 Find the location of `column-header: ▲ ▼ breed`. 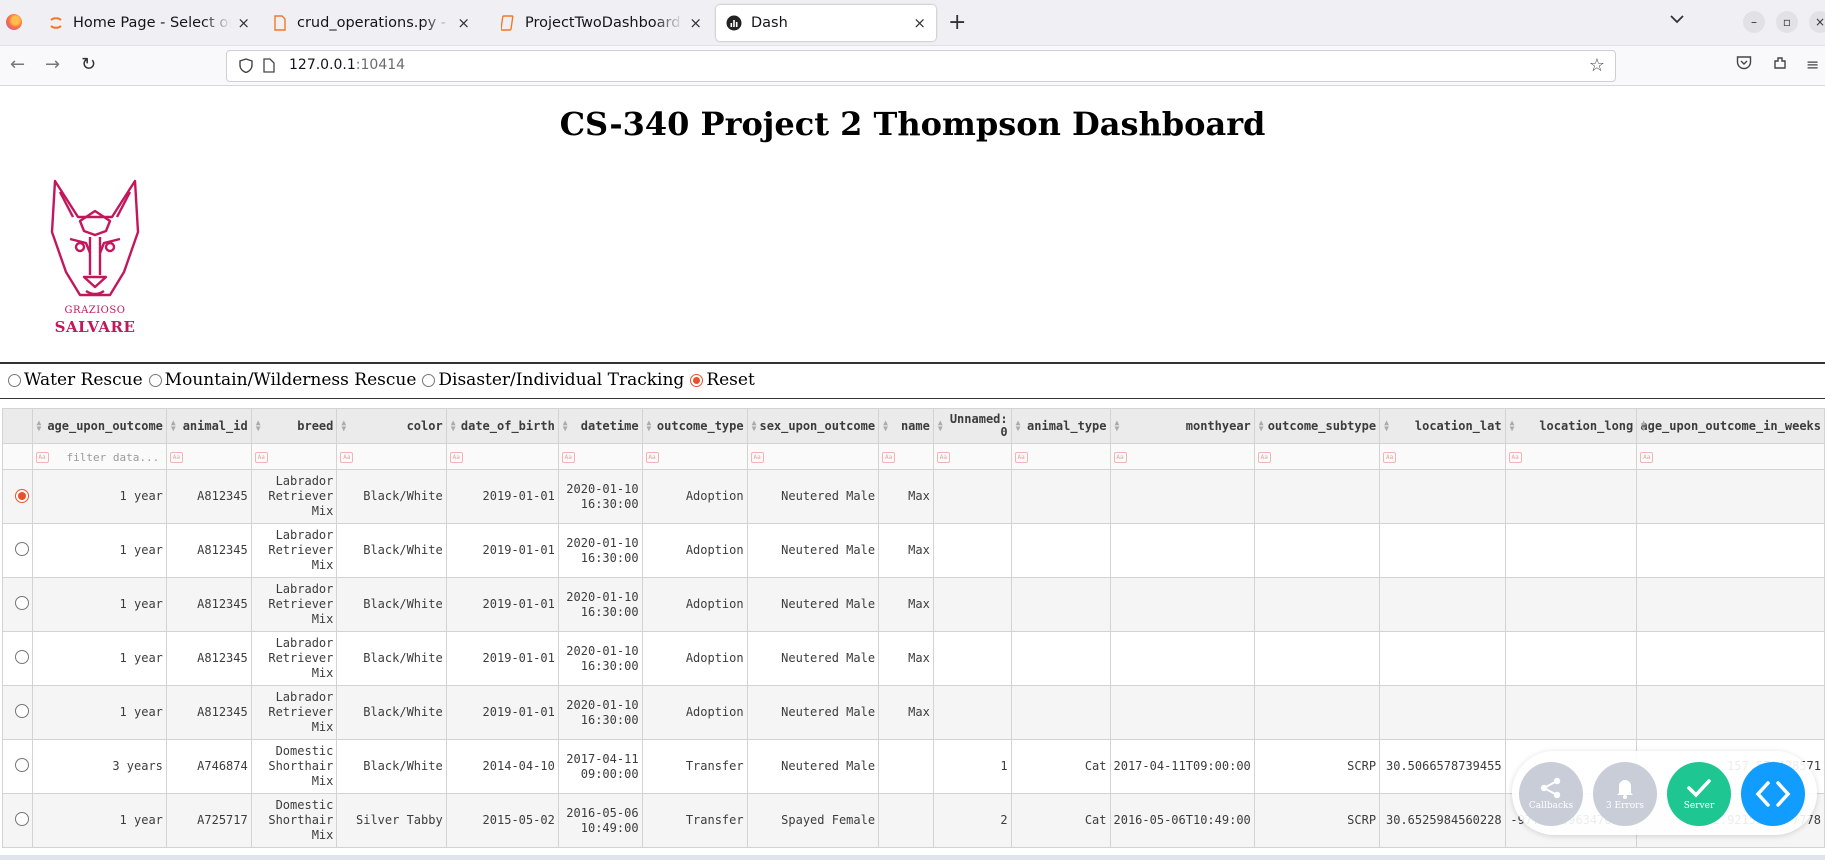

column-header: ▲ ▼ breed is located at coordinates (294, 426).